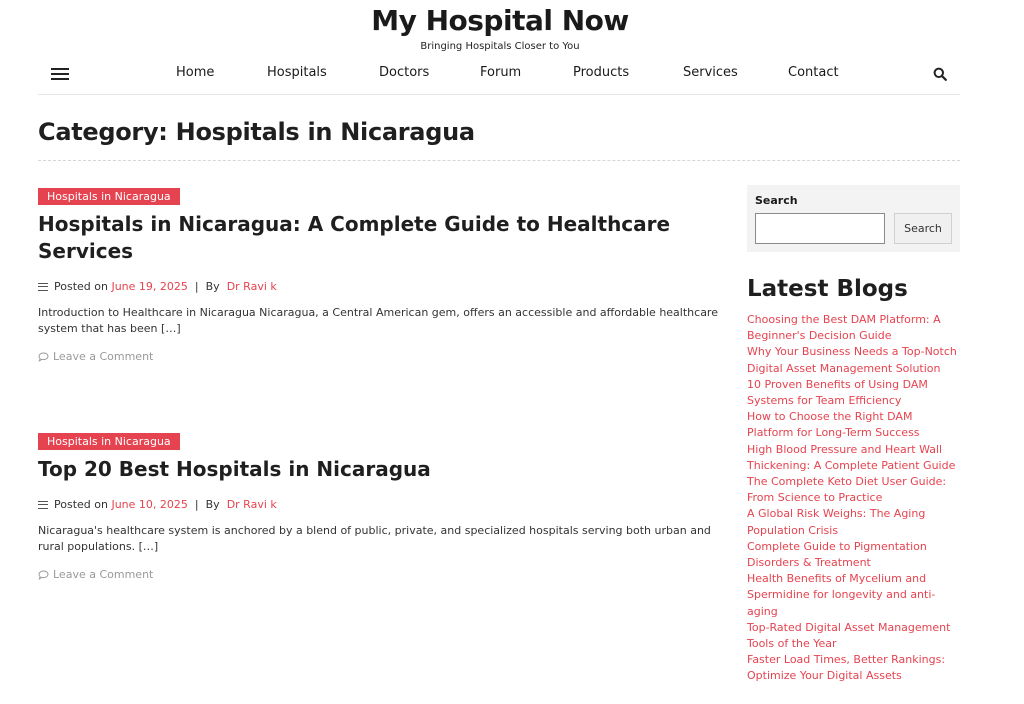 This screenshot has width=1024, height=704. I want to click on sidebar-search-button: Search, so click(923, 228).